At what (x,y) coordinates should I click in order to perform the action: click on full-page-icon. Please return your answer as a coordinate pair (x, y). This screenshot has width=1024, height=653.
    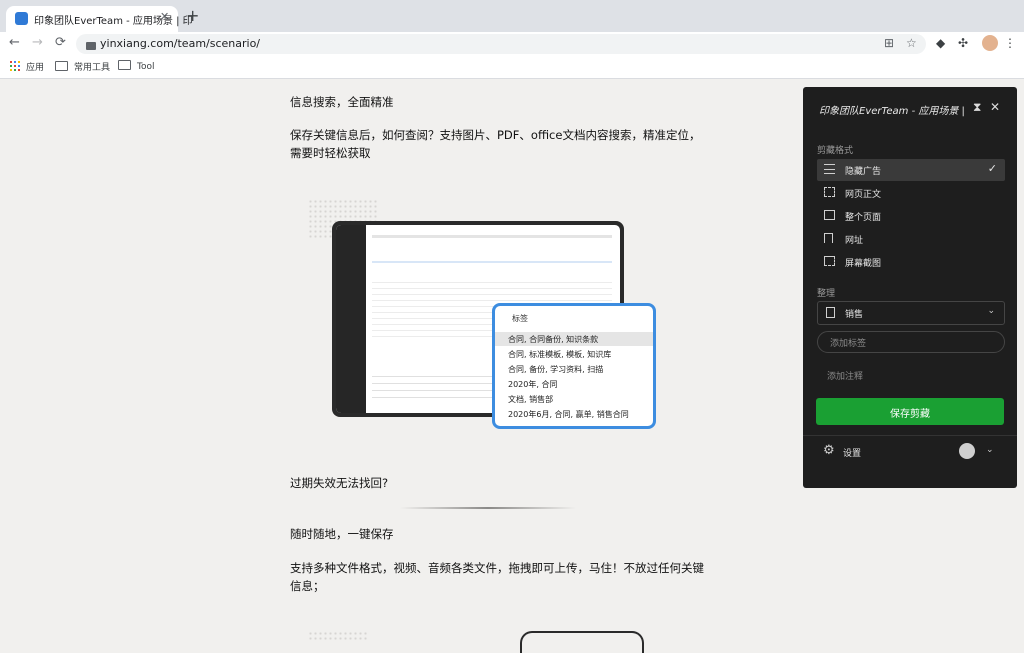
    Looking at the image, I should click on (829, 215).